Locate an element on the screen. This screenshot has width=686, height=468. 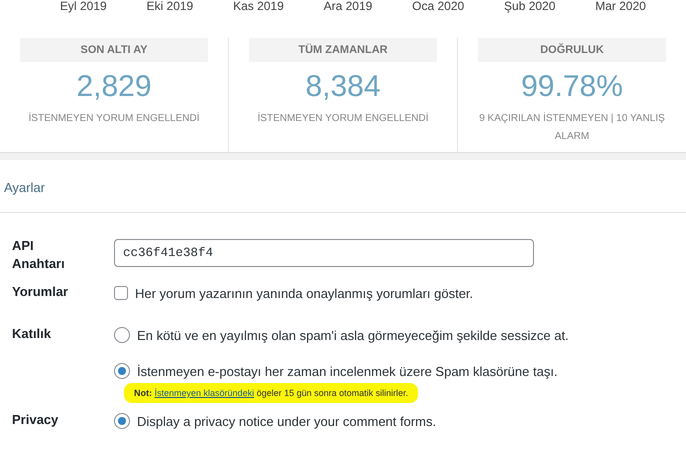
section-title: Ayarlar is located at coordinates (343, 186).